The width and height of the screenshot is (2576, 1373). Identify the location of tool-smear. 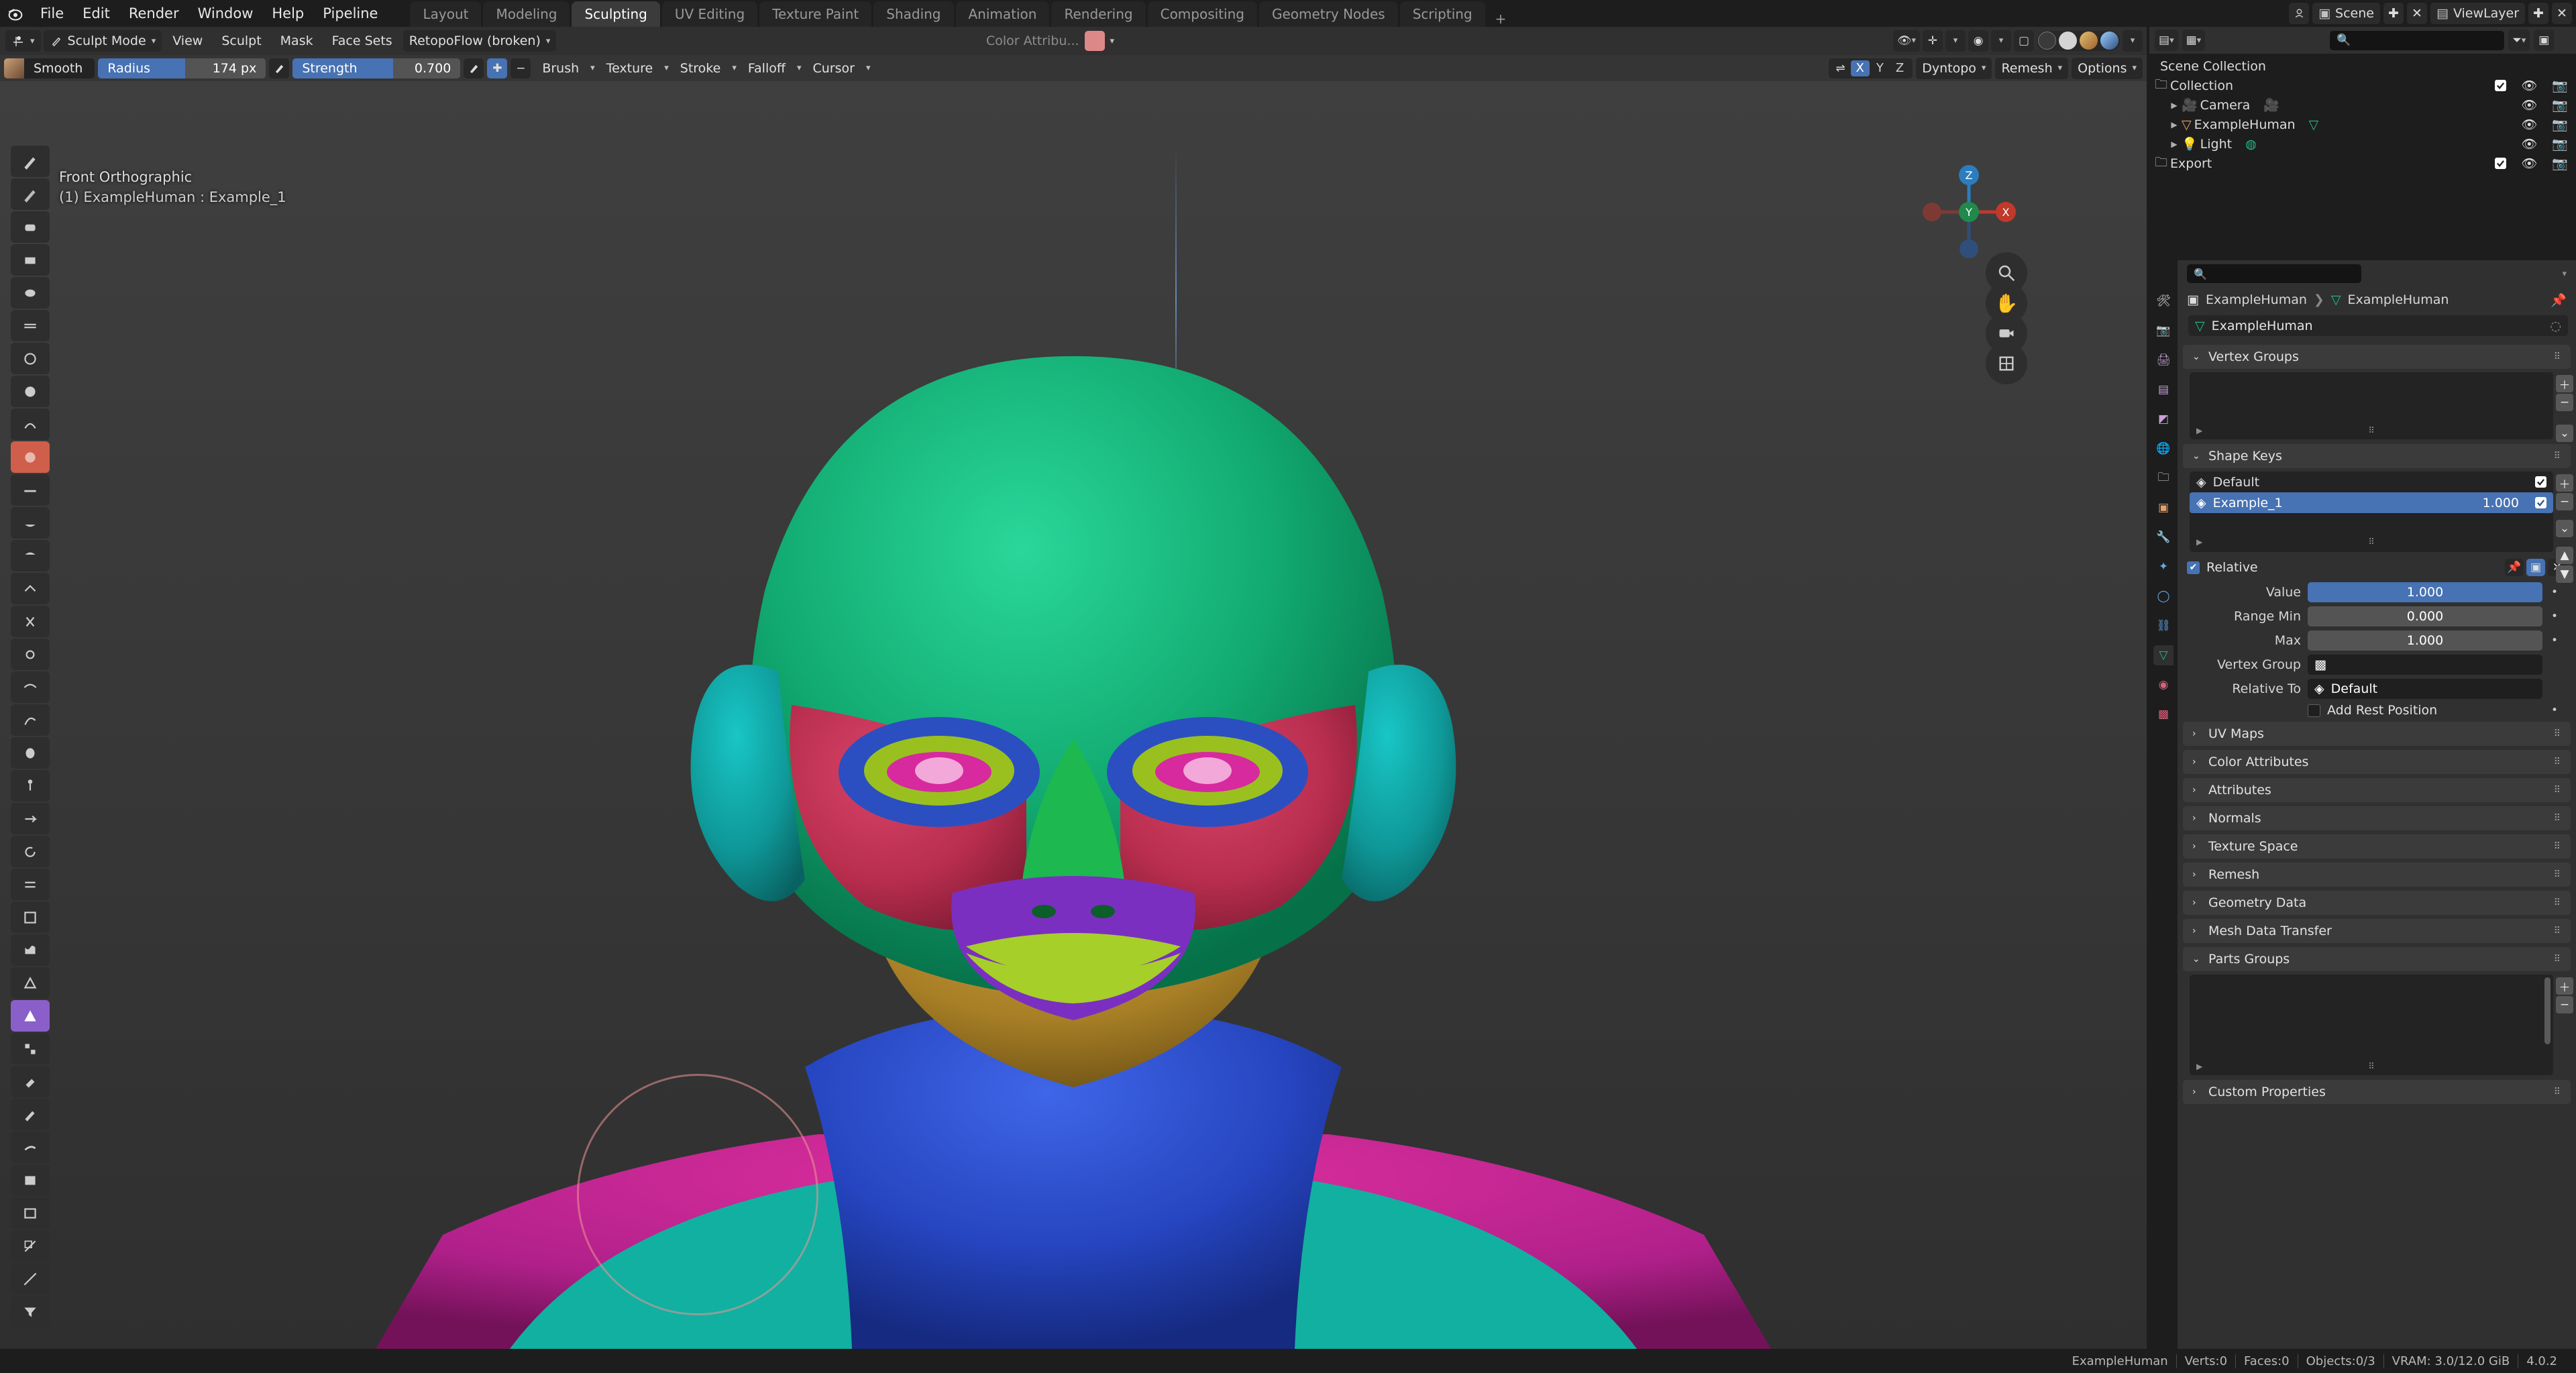
(30, 1147).